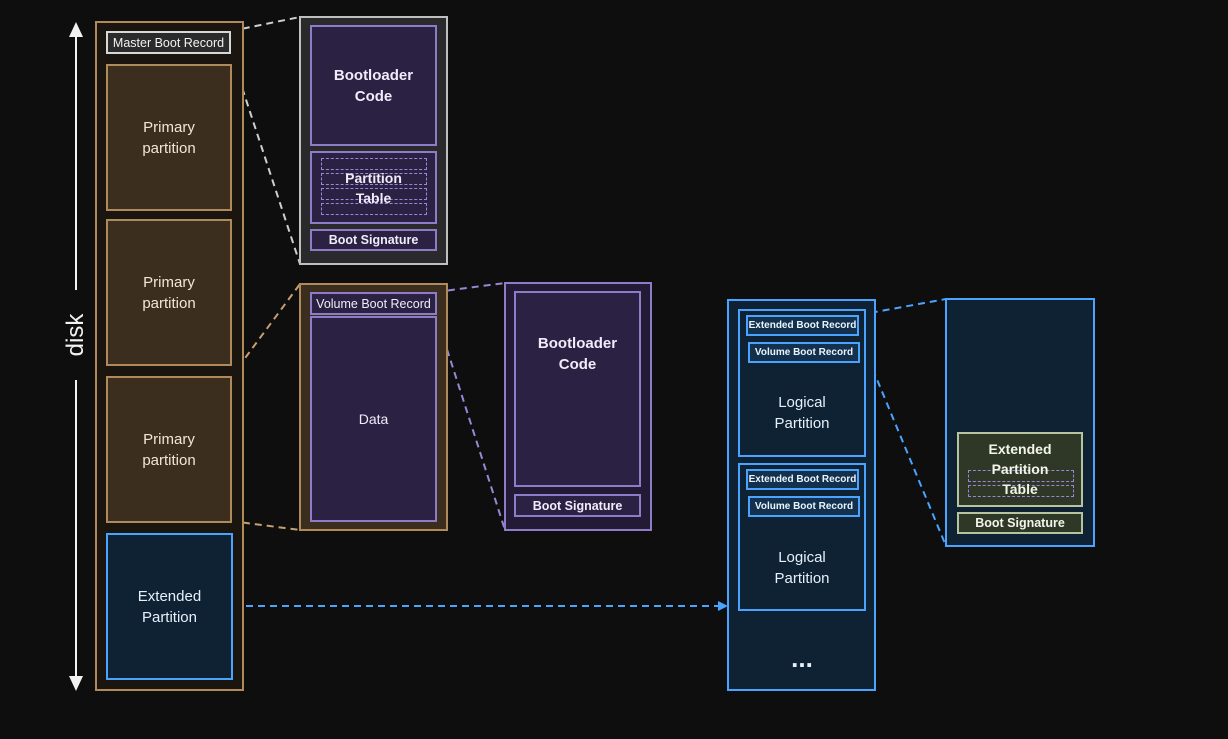 The height and width of the screenshot is (739, 1228). I want to click on vbr-bootloader-code: Bootloader Code, so click(577, 389).